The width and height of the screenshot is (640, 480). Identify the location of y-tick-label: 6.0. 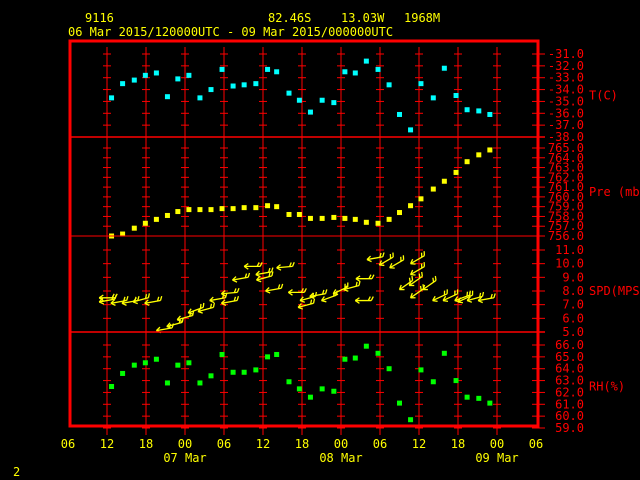
(573, 318).